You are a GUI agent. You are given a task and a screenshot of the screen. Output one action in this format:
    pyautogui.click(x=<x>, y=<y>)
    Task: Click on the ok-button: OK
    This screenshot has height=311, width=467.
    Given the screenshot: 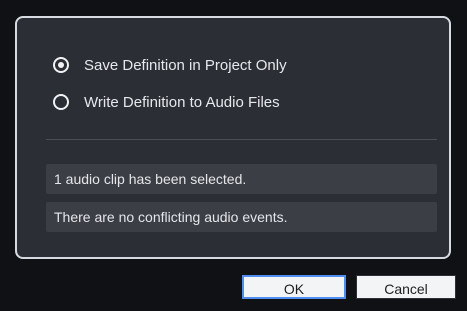 What is the action you would take?
    pyautogui.click(x=294, y=287)
    